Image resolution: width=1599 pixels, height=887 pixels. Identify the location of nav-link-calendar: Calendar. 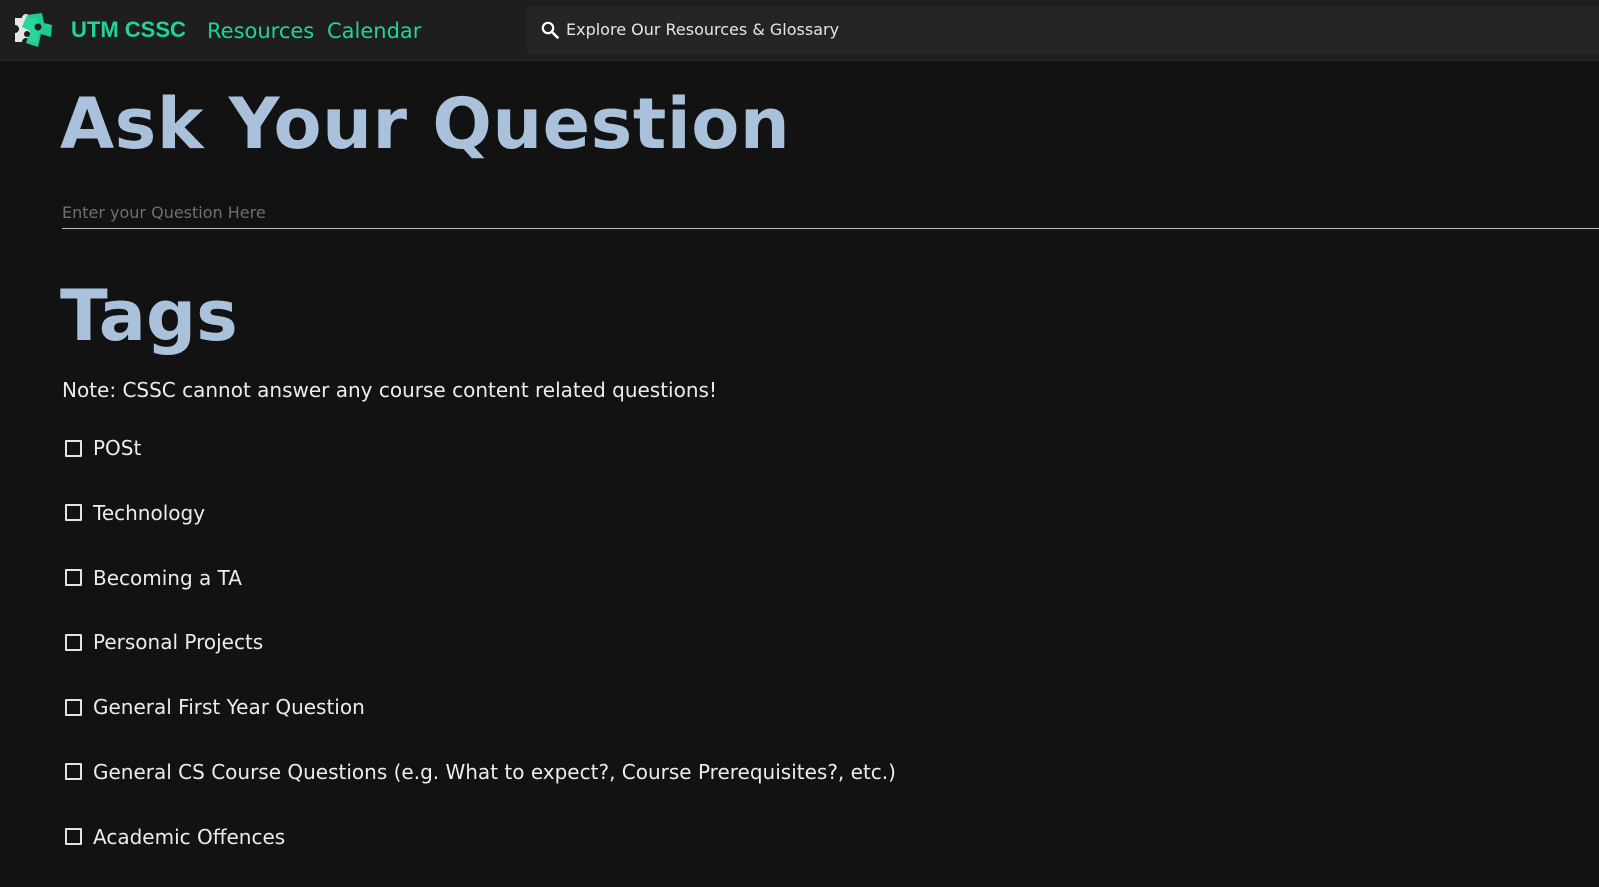
(374, 31).